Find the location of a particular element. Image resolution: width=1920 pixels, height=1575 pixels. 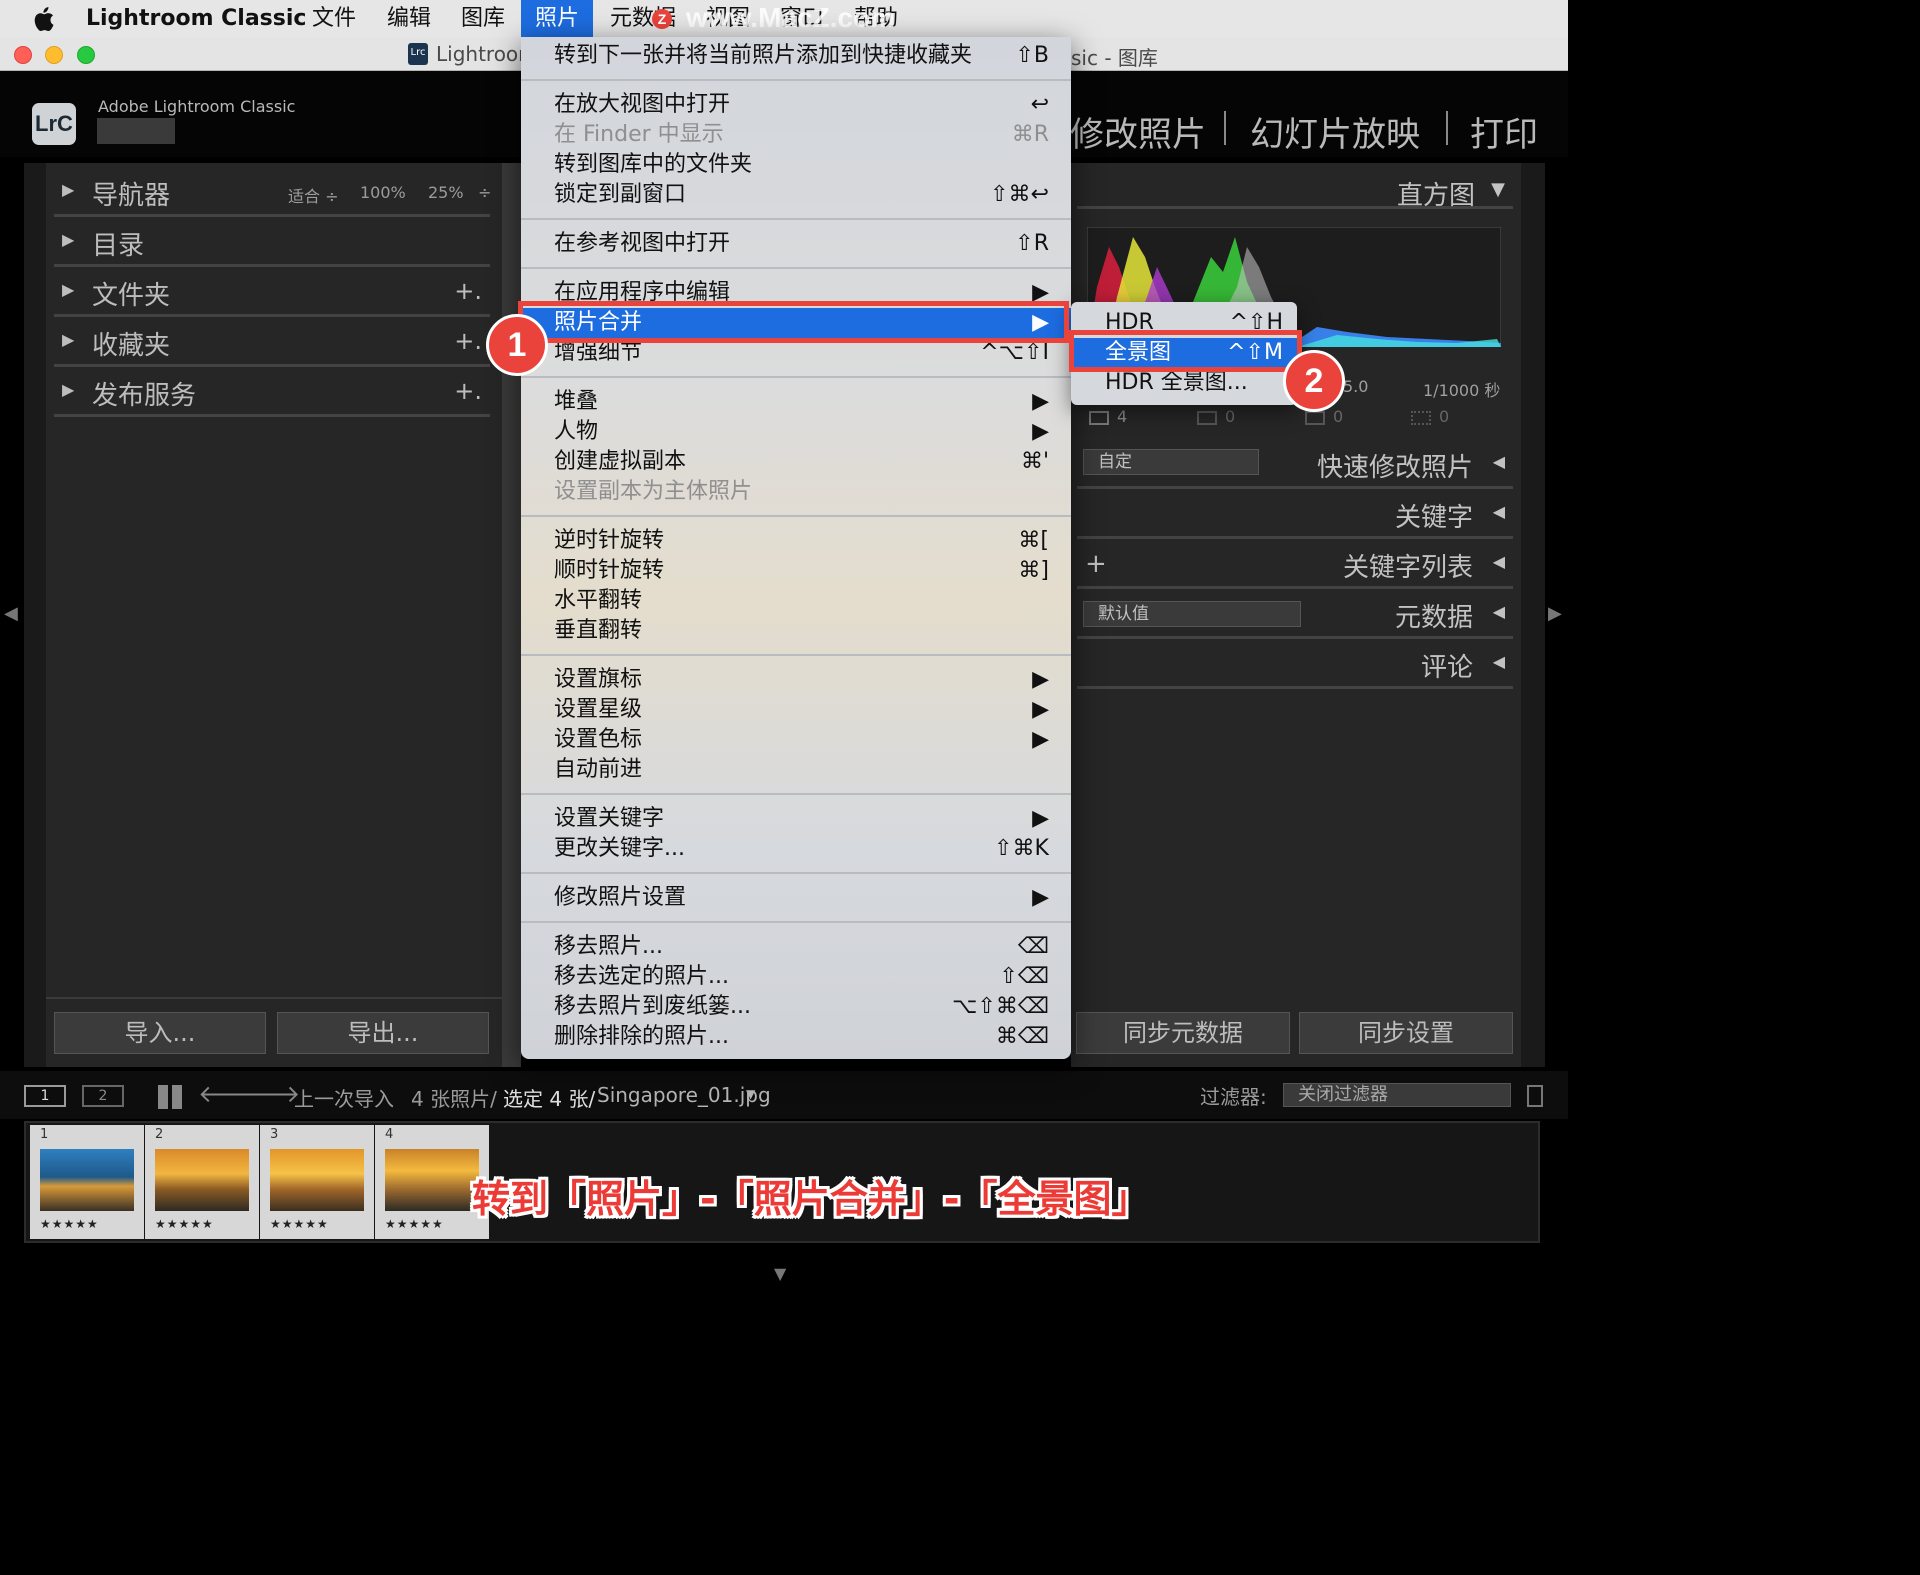

forward-arrow-icon: 🡒 is located at coordinates (268, 1093).